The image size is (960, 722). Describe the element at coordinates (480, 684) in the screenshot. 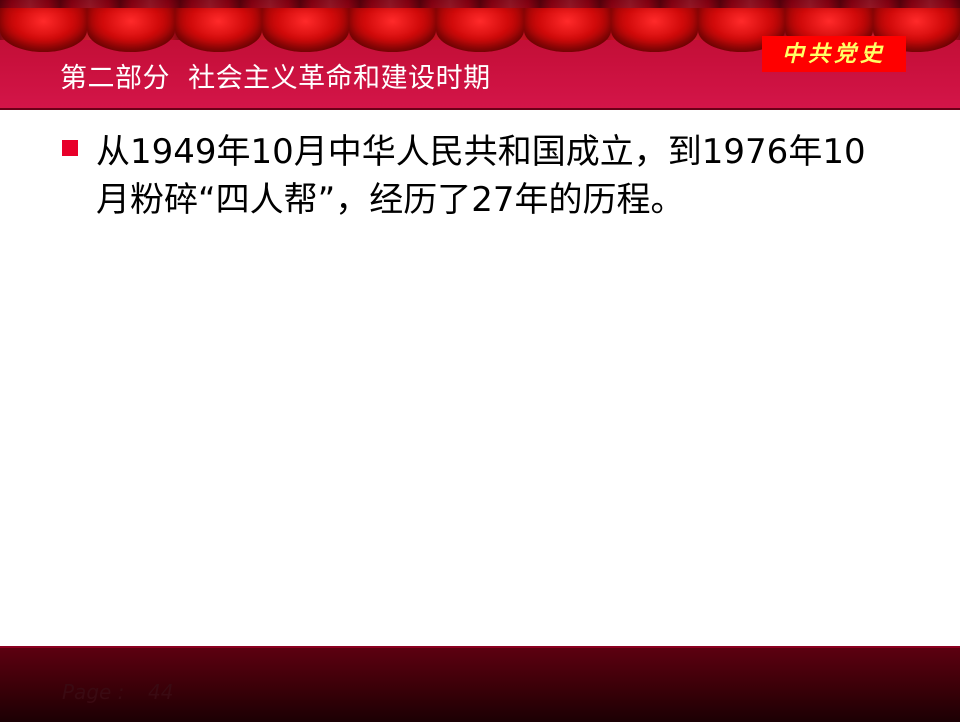

I see `slide-footer: Page : 44` at that location.